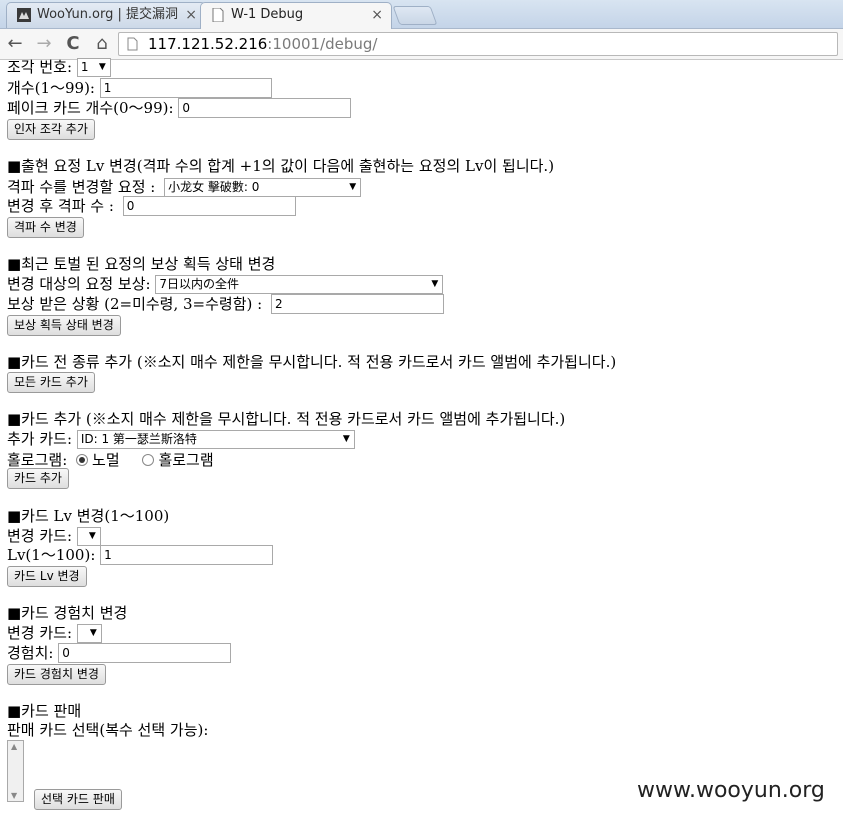 This screenshot has height=820, width=843. I want to click on card-lv-button-row: 카드 Lv 변경, so click(47, 576).